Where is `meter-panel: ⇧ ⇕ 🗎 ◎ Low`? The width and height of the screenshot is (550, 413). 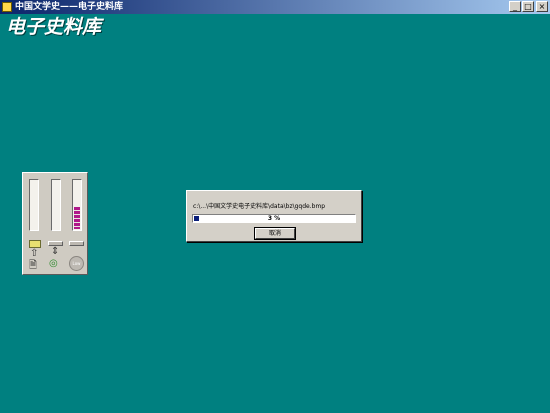
meter-panel: ⇧ ⇕ 🗎 ◎ Low is located at coordinates (55, 223).